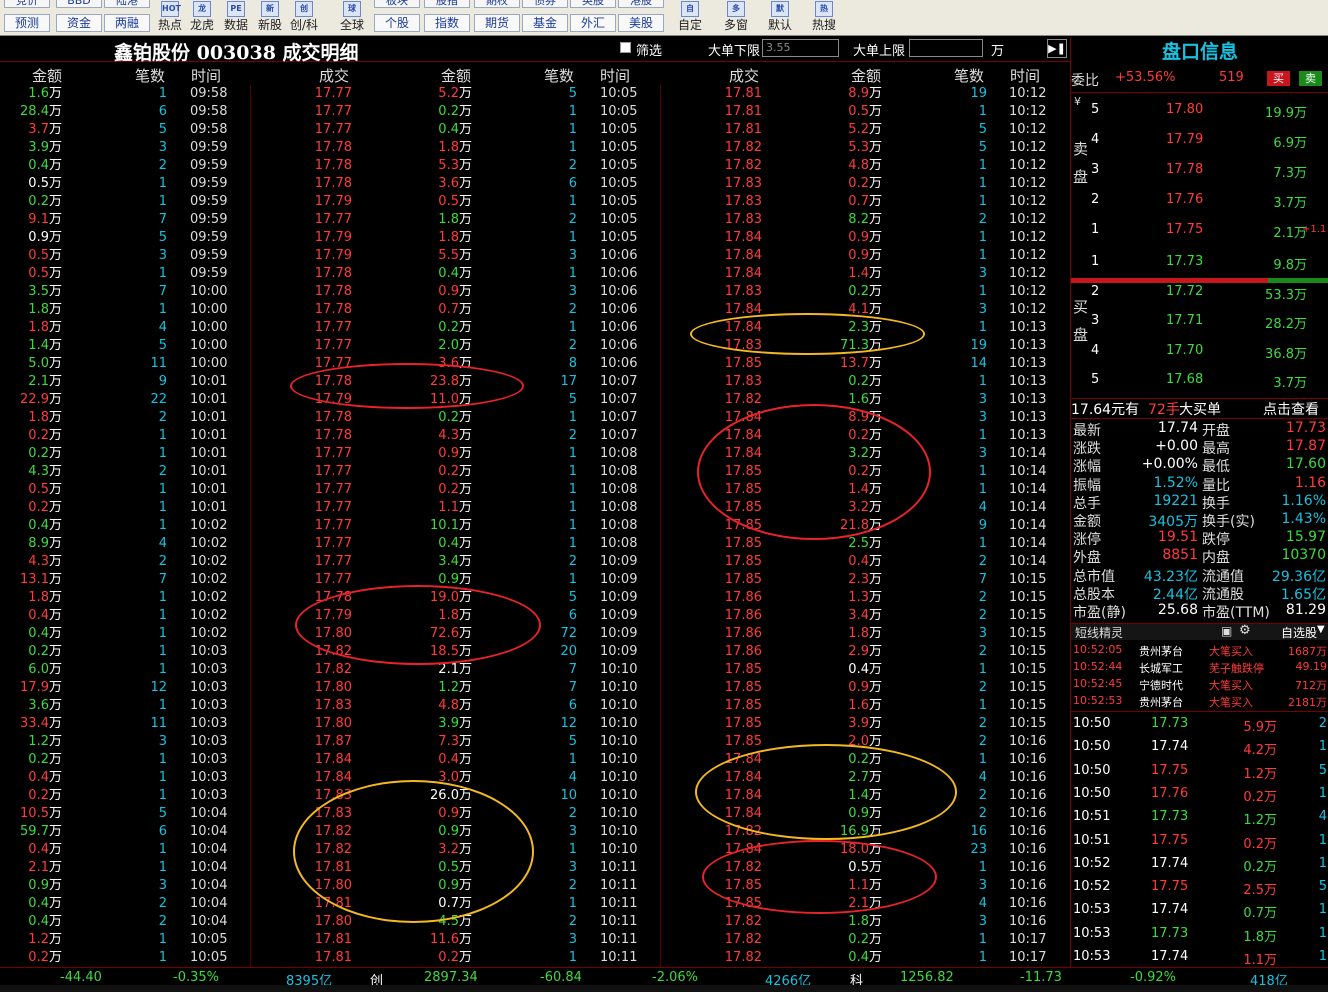  Describe the element at coordinates (444, 399) in the screenshot. I see `amount-value: 11.0` at that location.